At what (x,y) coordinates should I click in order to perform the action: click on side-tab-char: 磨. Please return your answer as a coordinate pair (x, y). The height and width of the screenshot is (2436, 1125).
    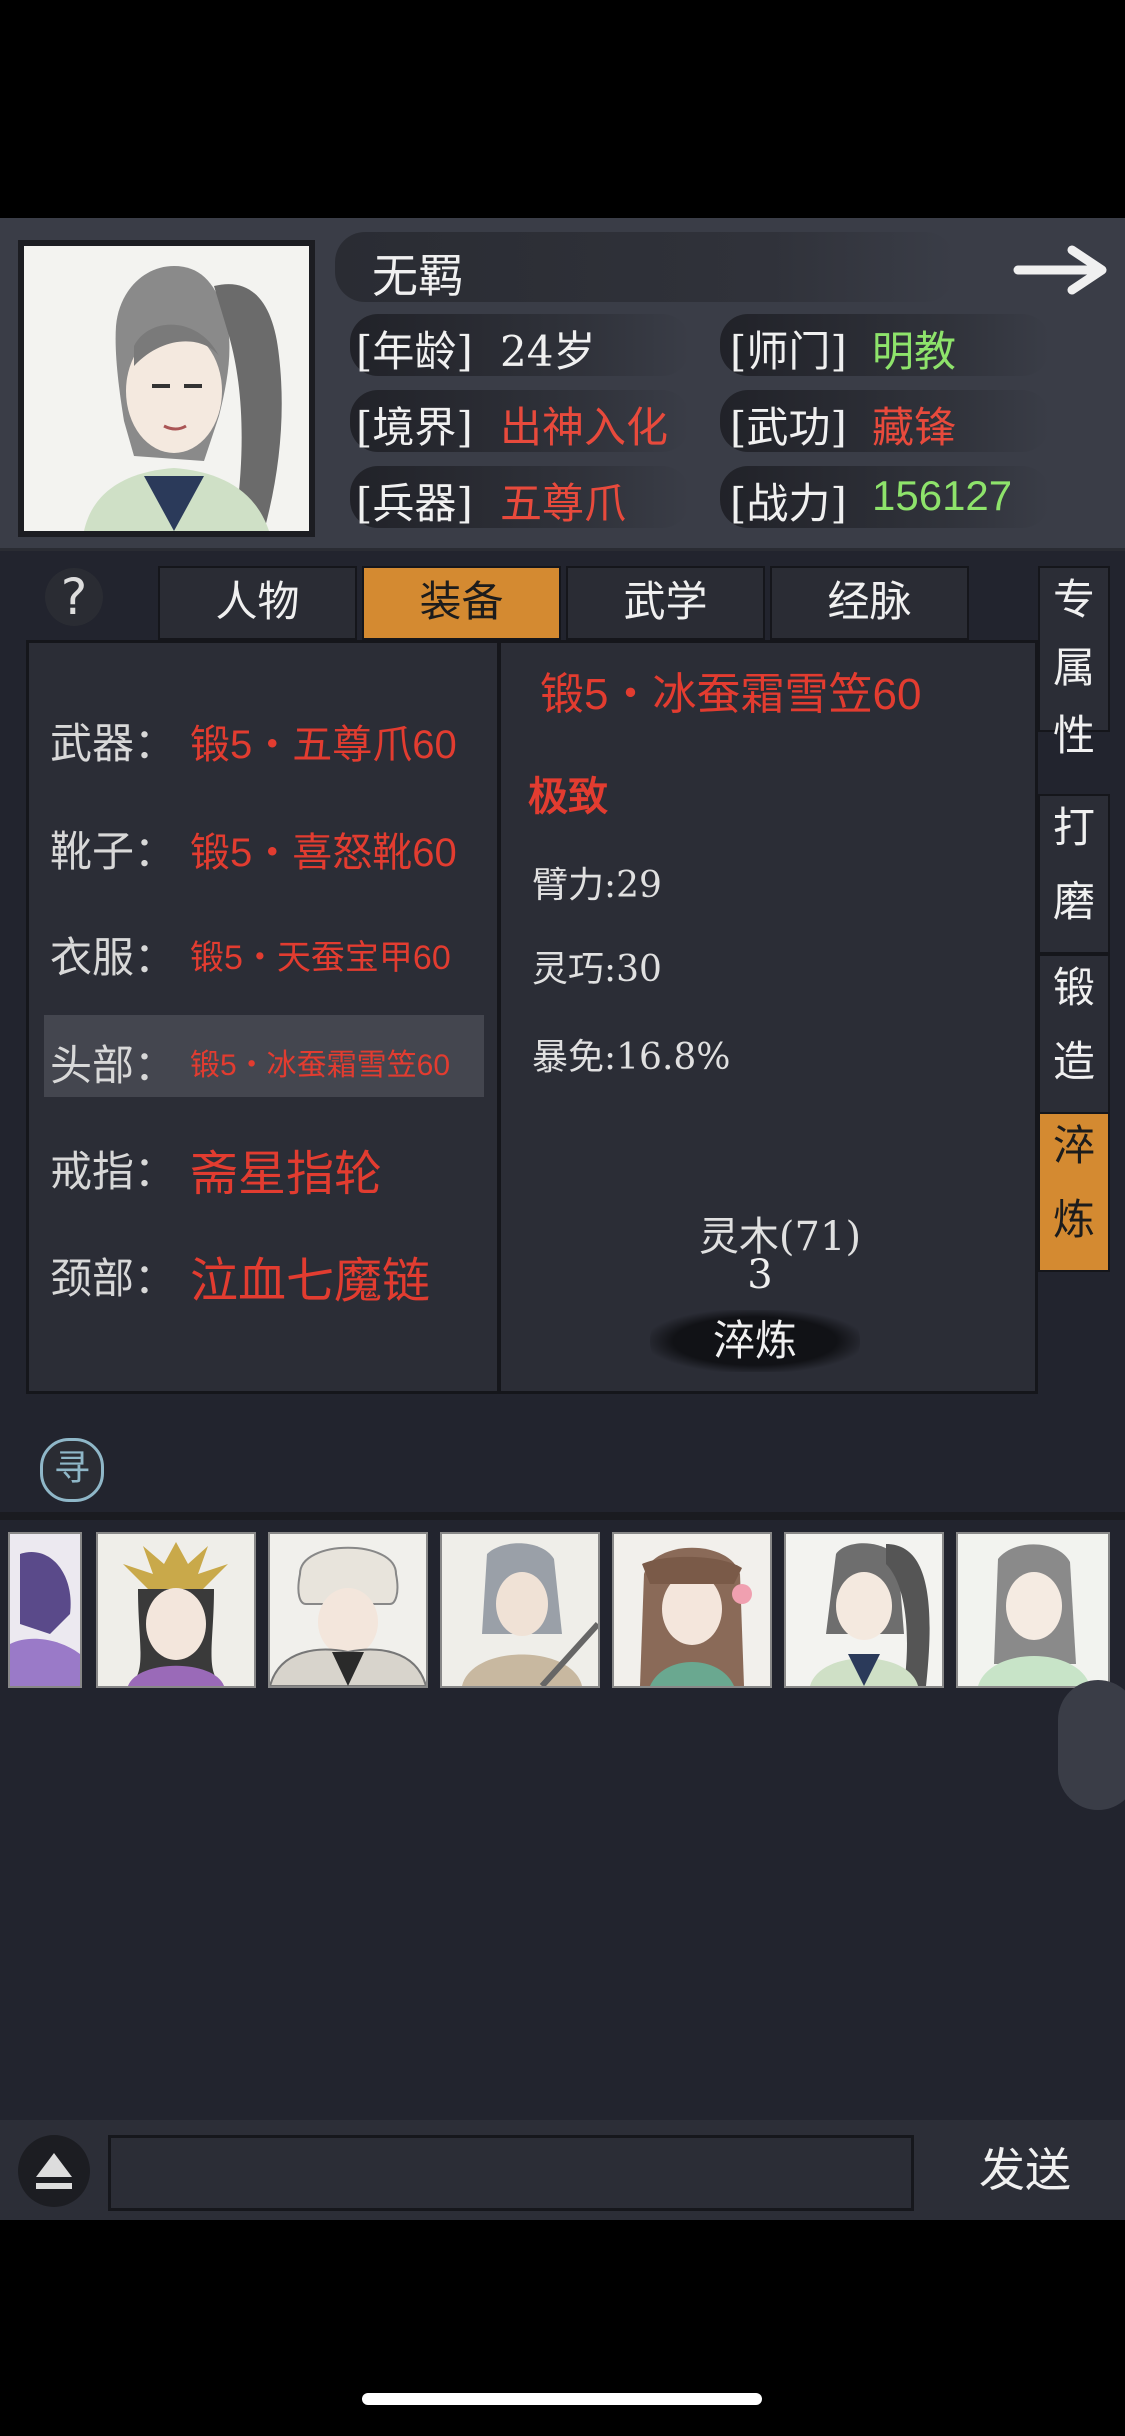
    Looking at the image, I should click on (1073, 901).